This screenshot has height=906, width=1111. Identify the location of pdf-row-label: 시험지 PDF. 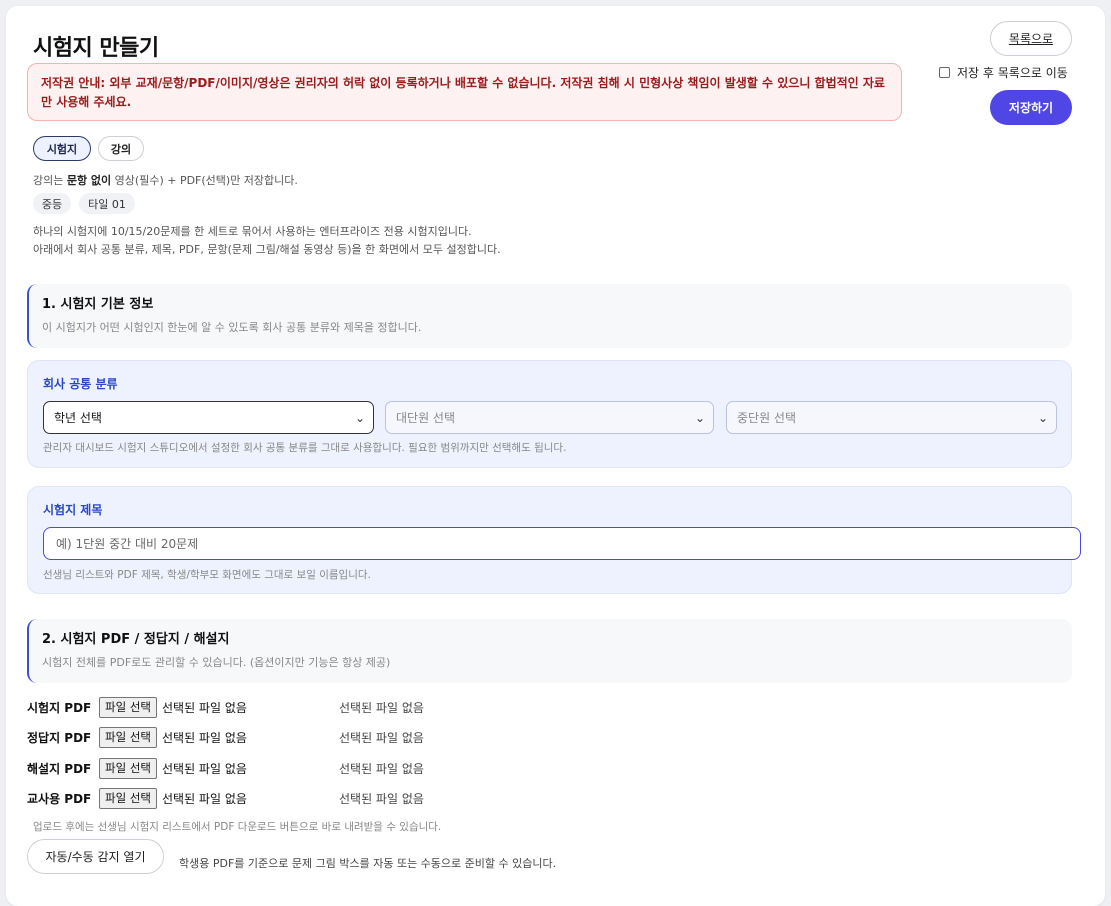
(59, 707).